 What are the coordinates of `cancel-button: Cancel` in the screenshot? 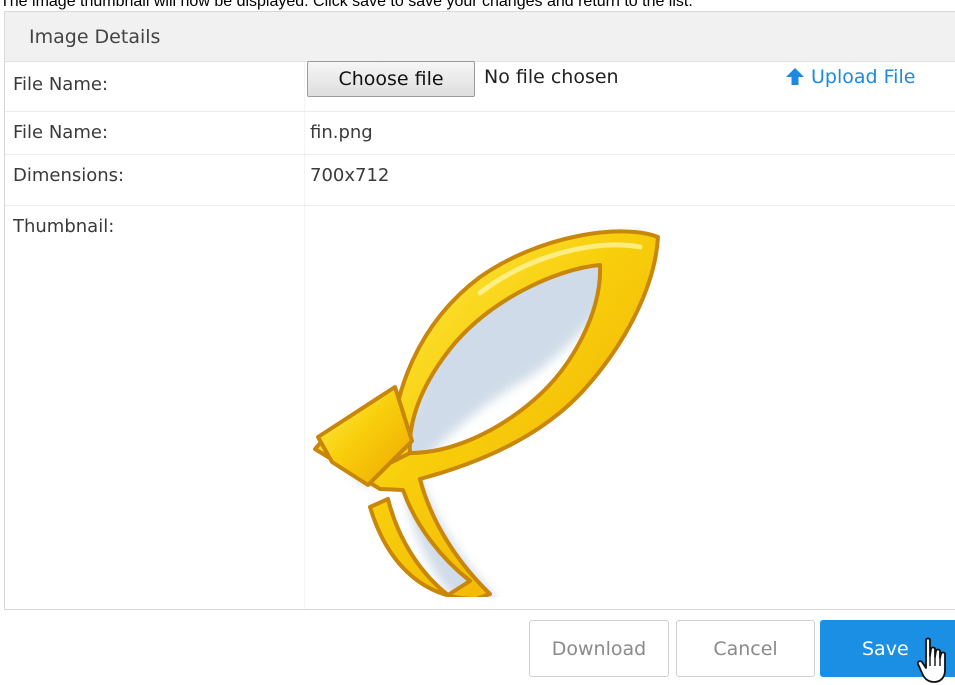 It's located at (745, 648).